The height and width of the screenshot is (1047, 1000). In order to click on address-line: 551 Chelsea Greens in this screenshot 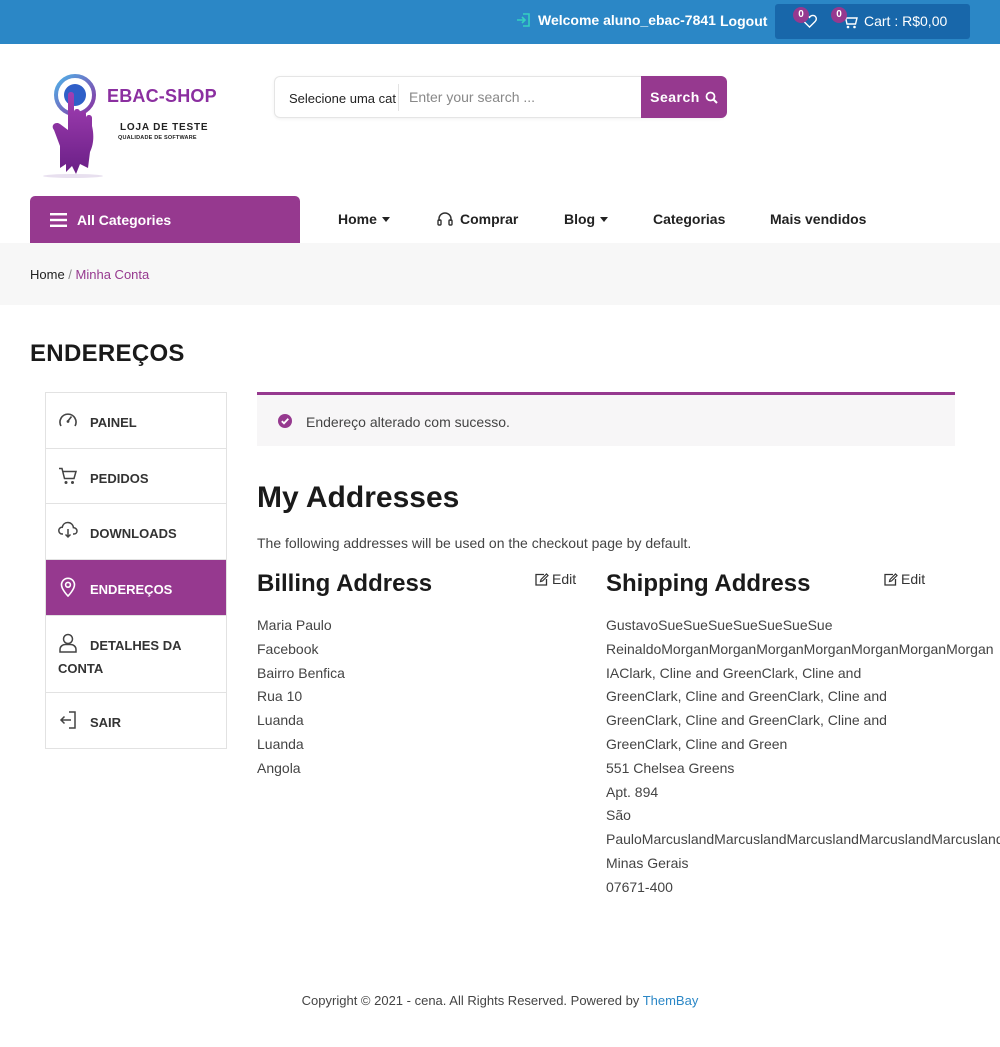, I will do `click(670, 767)`.